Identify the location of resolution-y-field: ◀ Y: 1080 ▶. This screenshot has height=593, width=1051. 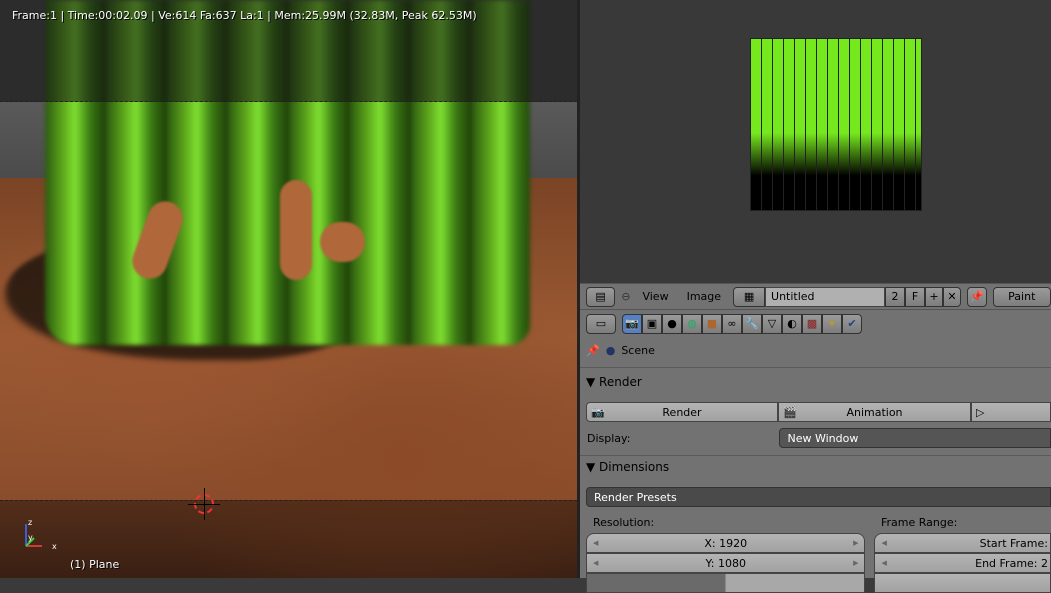
(726, 563).